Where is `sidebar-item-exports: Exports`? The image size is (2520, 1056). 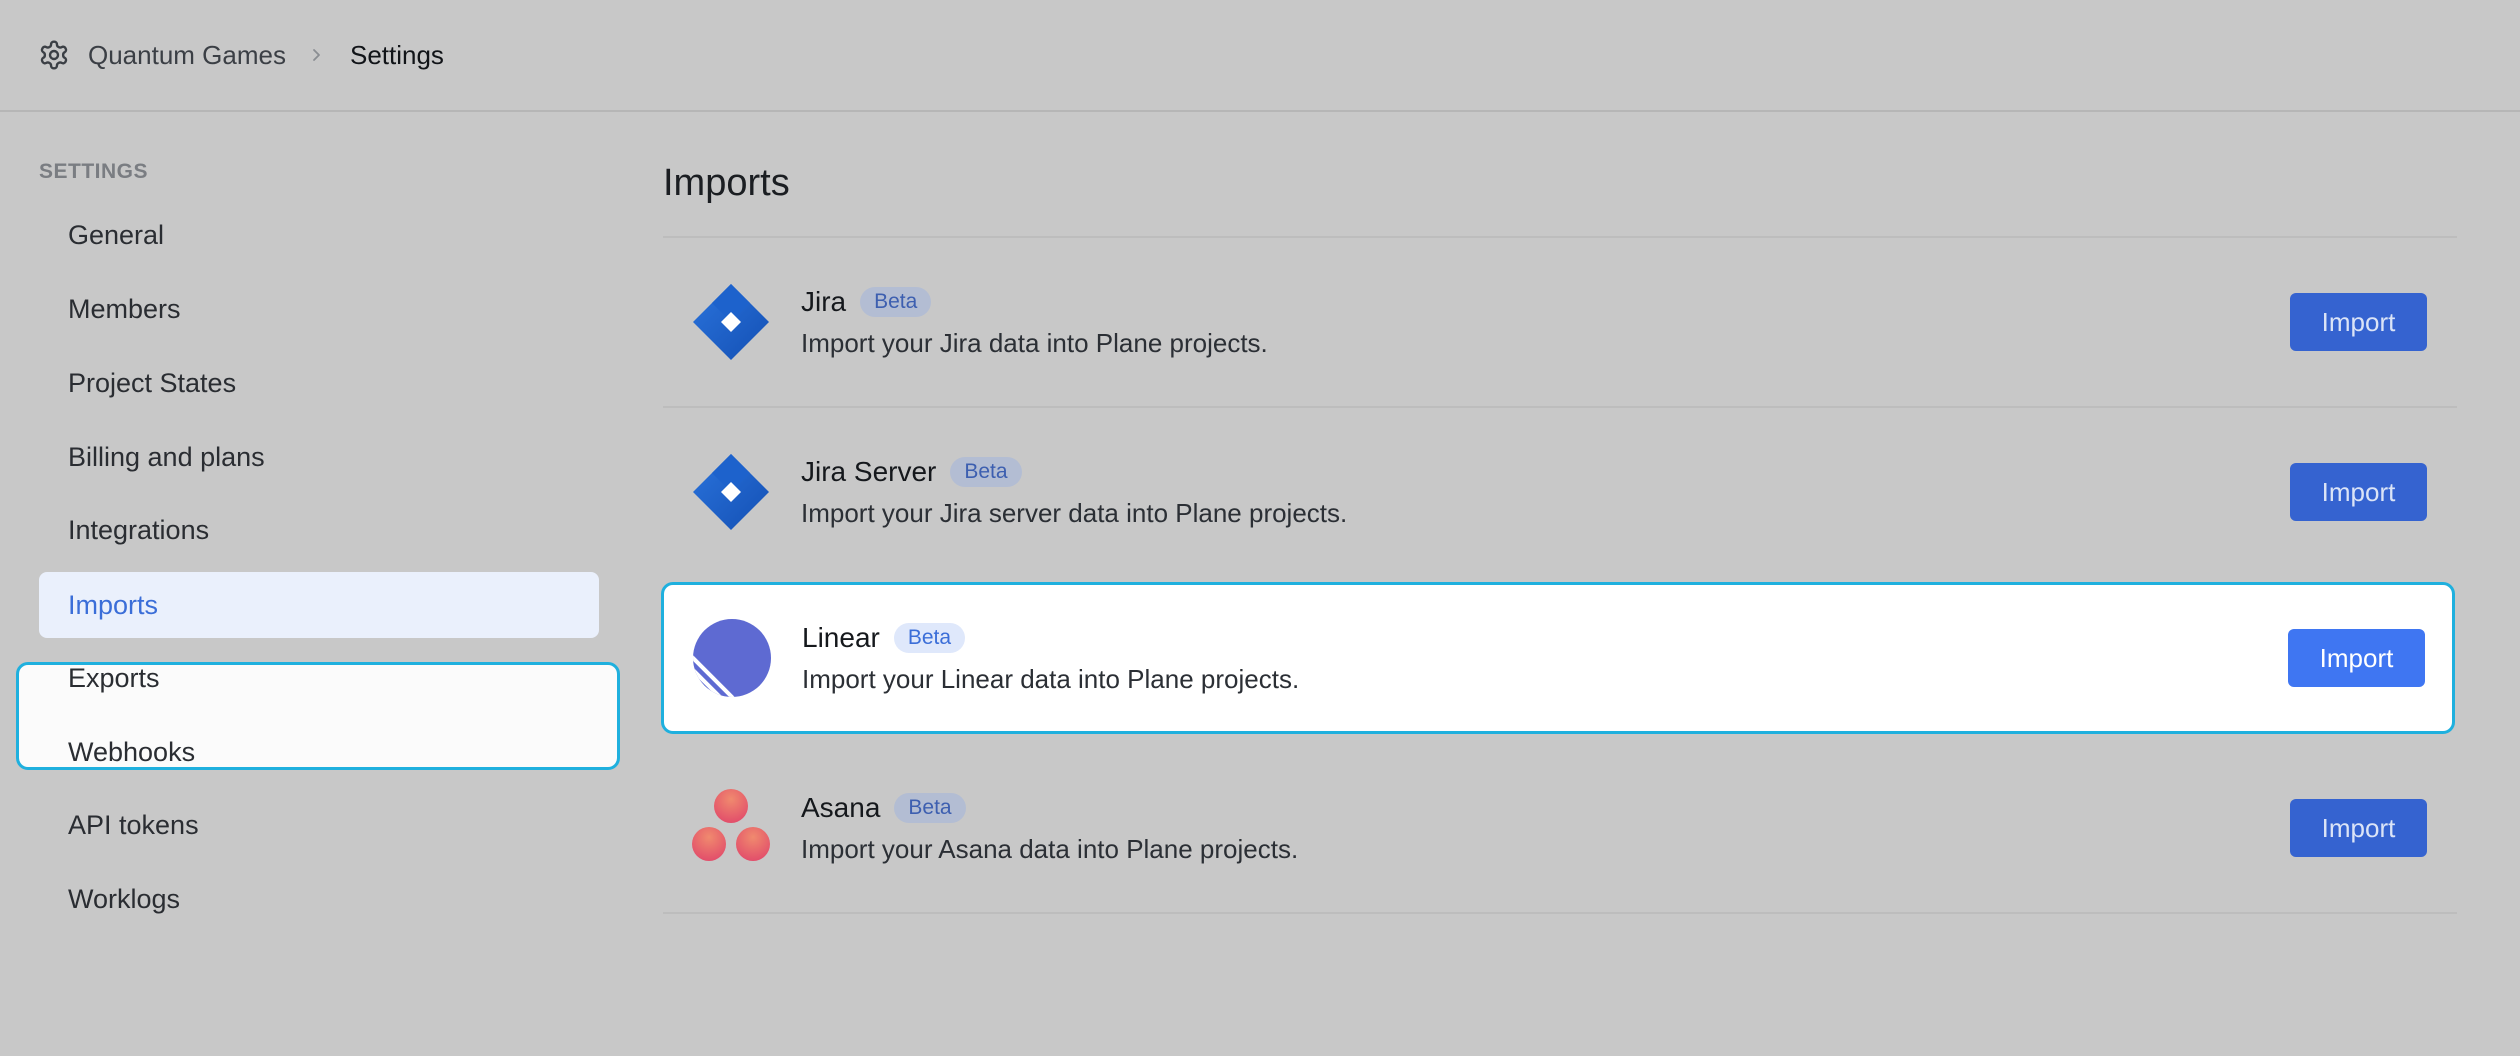 sidebar-item-exports: Exports is located at coordinates (319, 678).